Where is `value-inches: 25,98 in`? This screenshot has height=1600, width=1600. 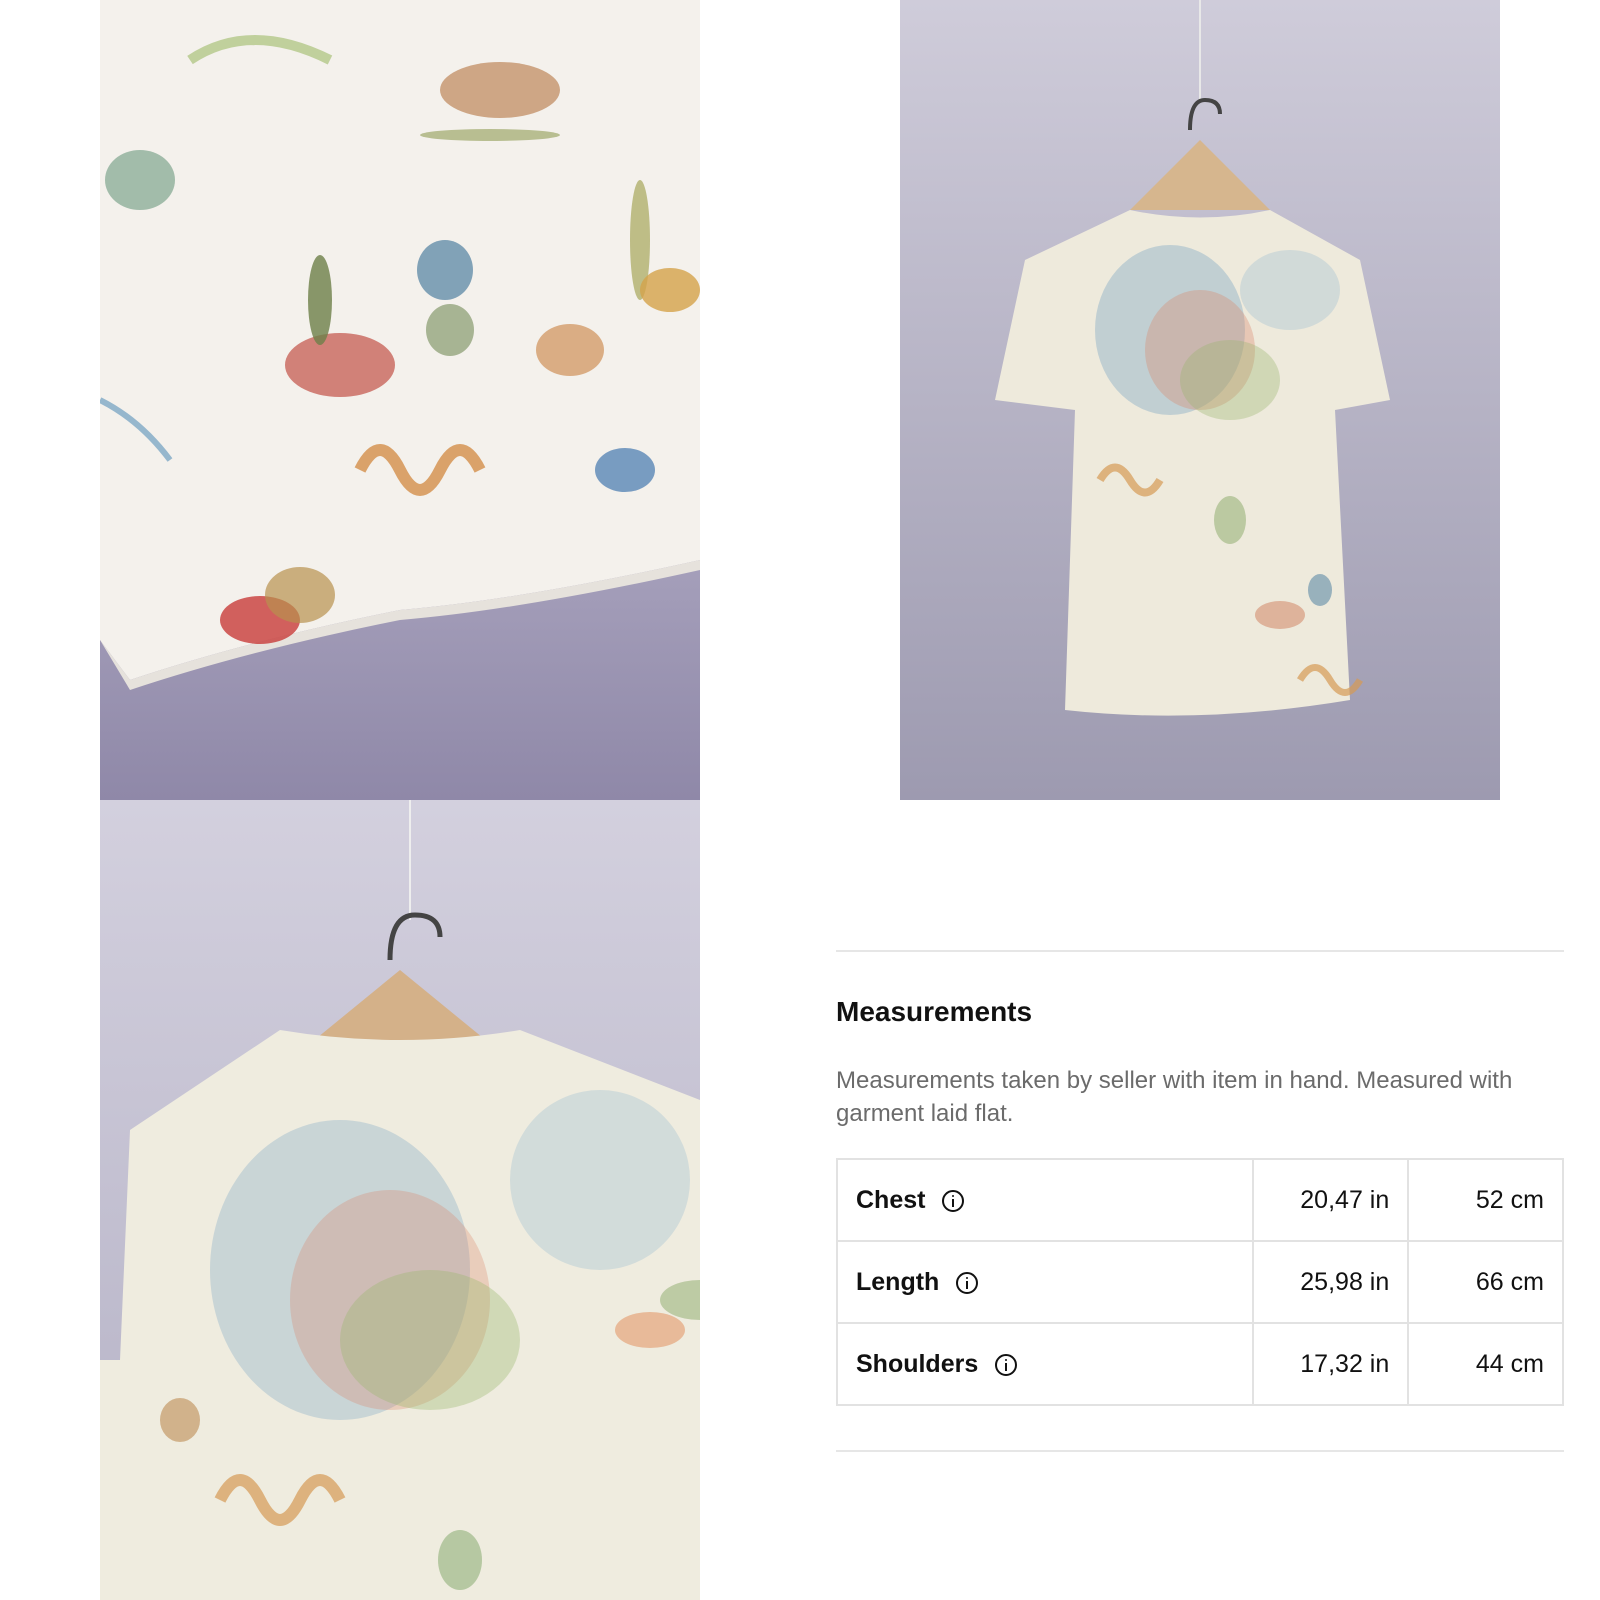 value-inches: 25,98 in is located at coordinates (1331, 1282).